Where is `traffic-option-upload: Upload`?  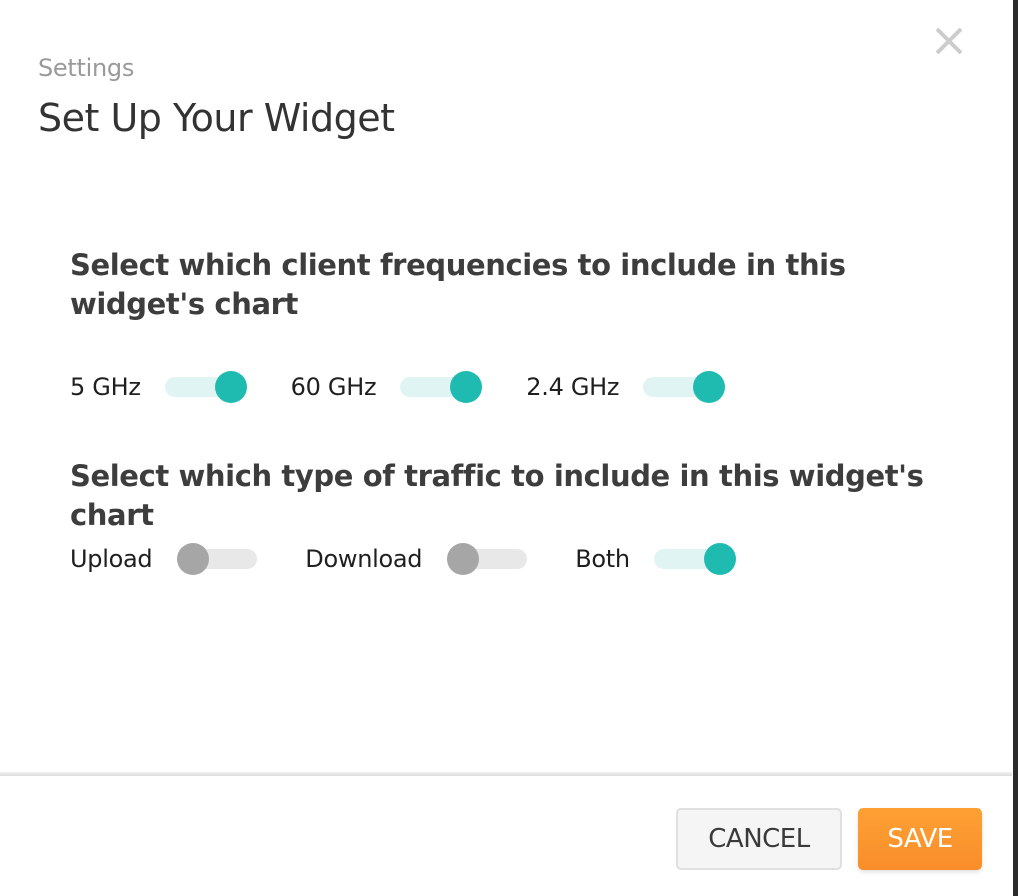
traffic-option-upload: Upload is located at coordinates (164, 559).